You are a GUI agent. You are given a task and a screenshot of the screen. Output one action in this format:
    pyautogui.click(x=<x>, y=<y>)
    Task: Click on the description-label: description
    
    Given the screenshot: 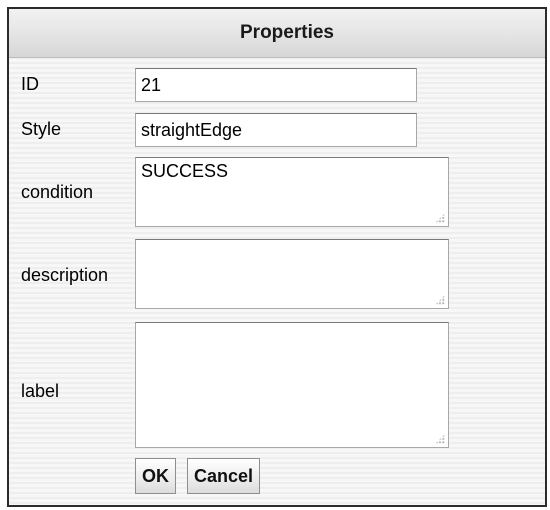 What is the action you would take?
    pyautogui.click(x=65, y=275)
    